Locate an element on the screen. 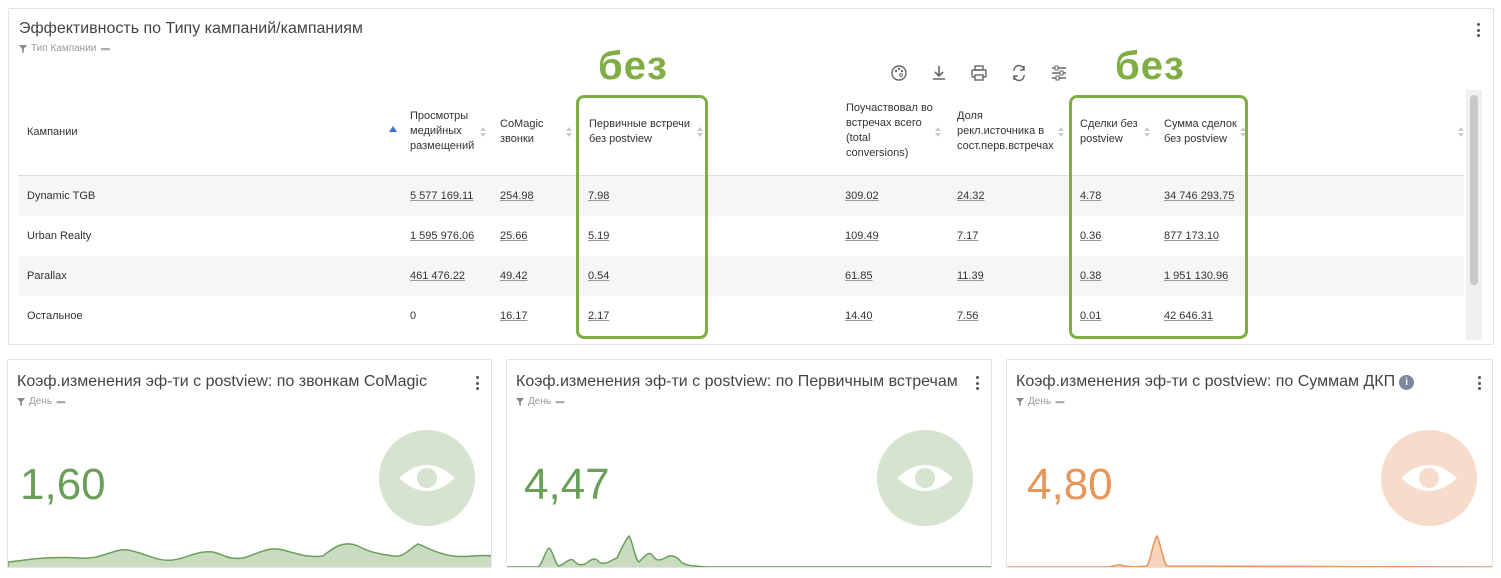  cell-views: 1 595 976.06 is located at coordinates (442, 236).